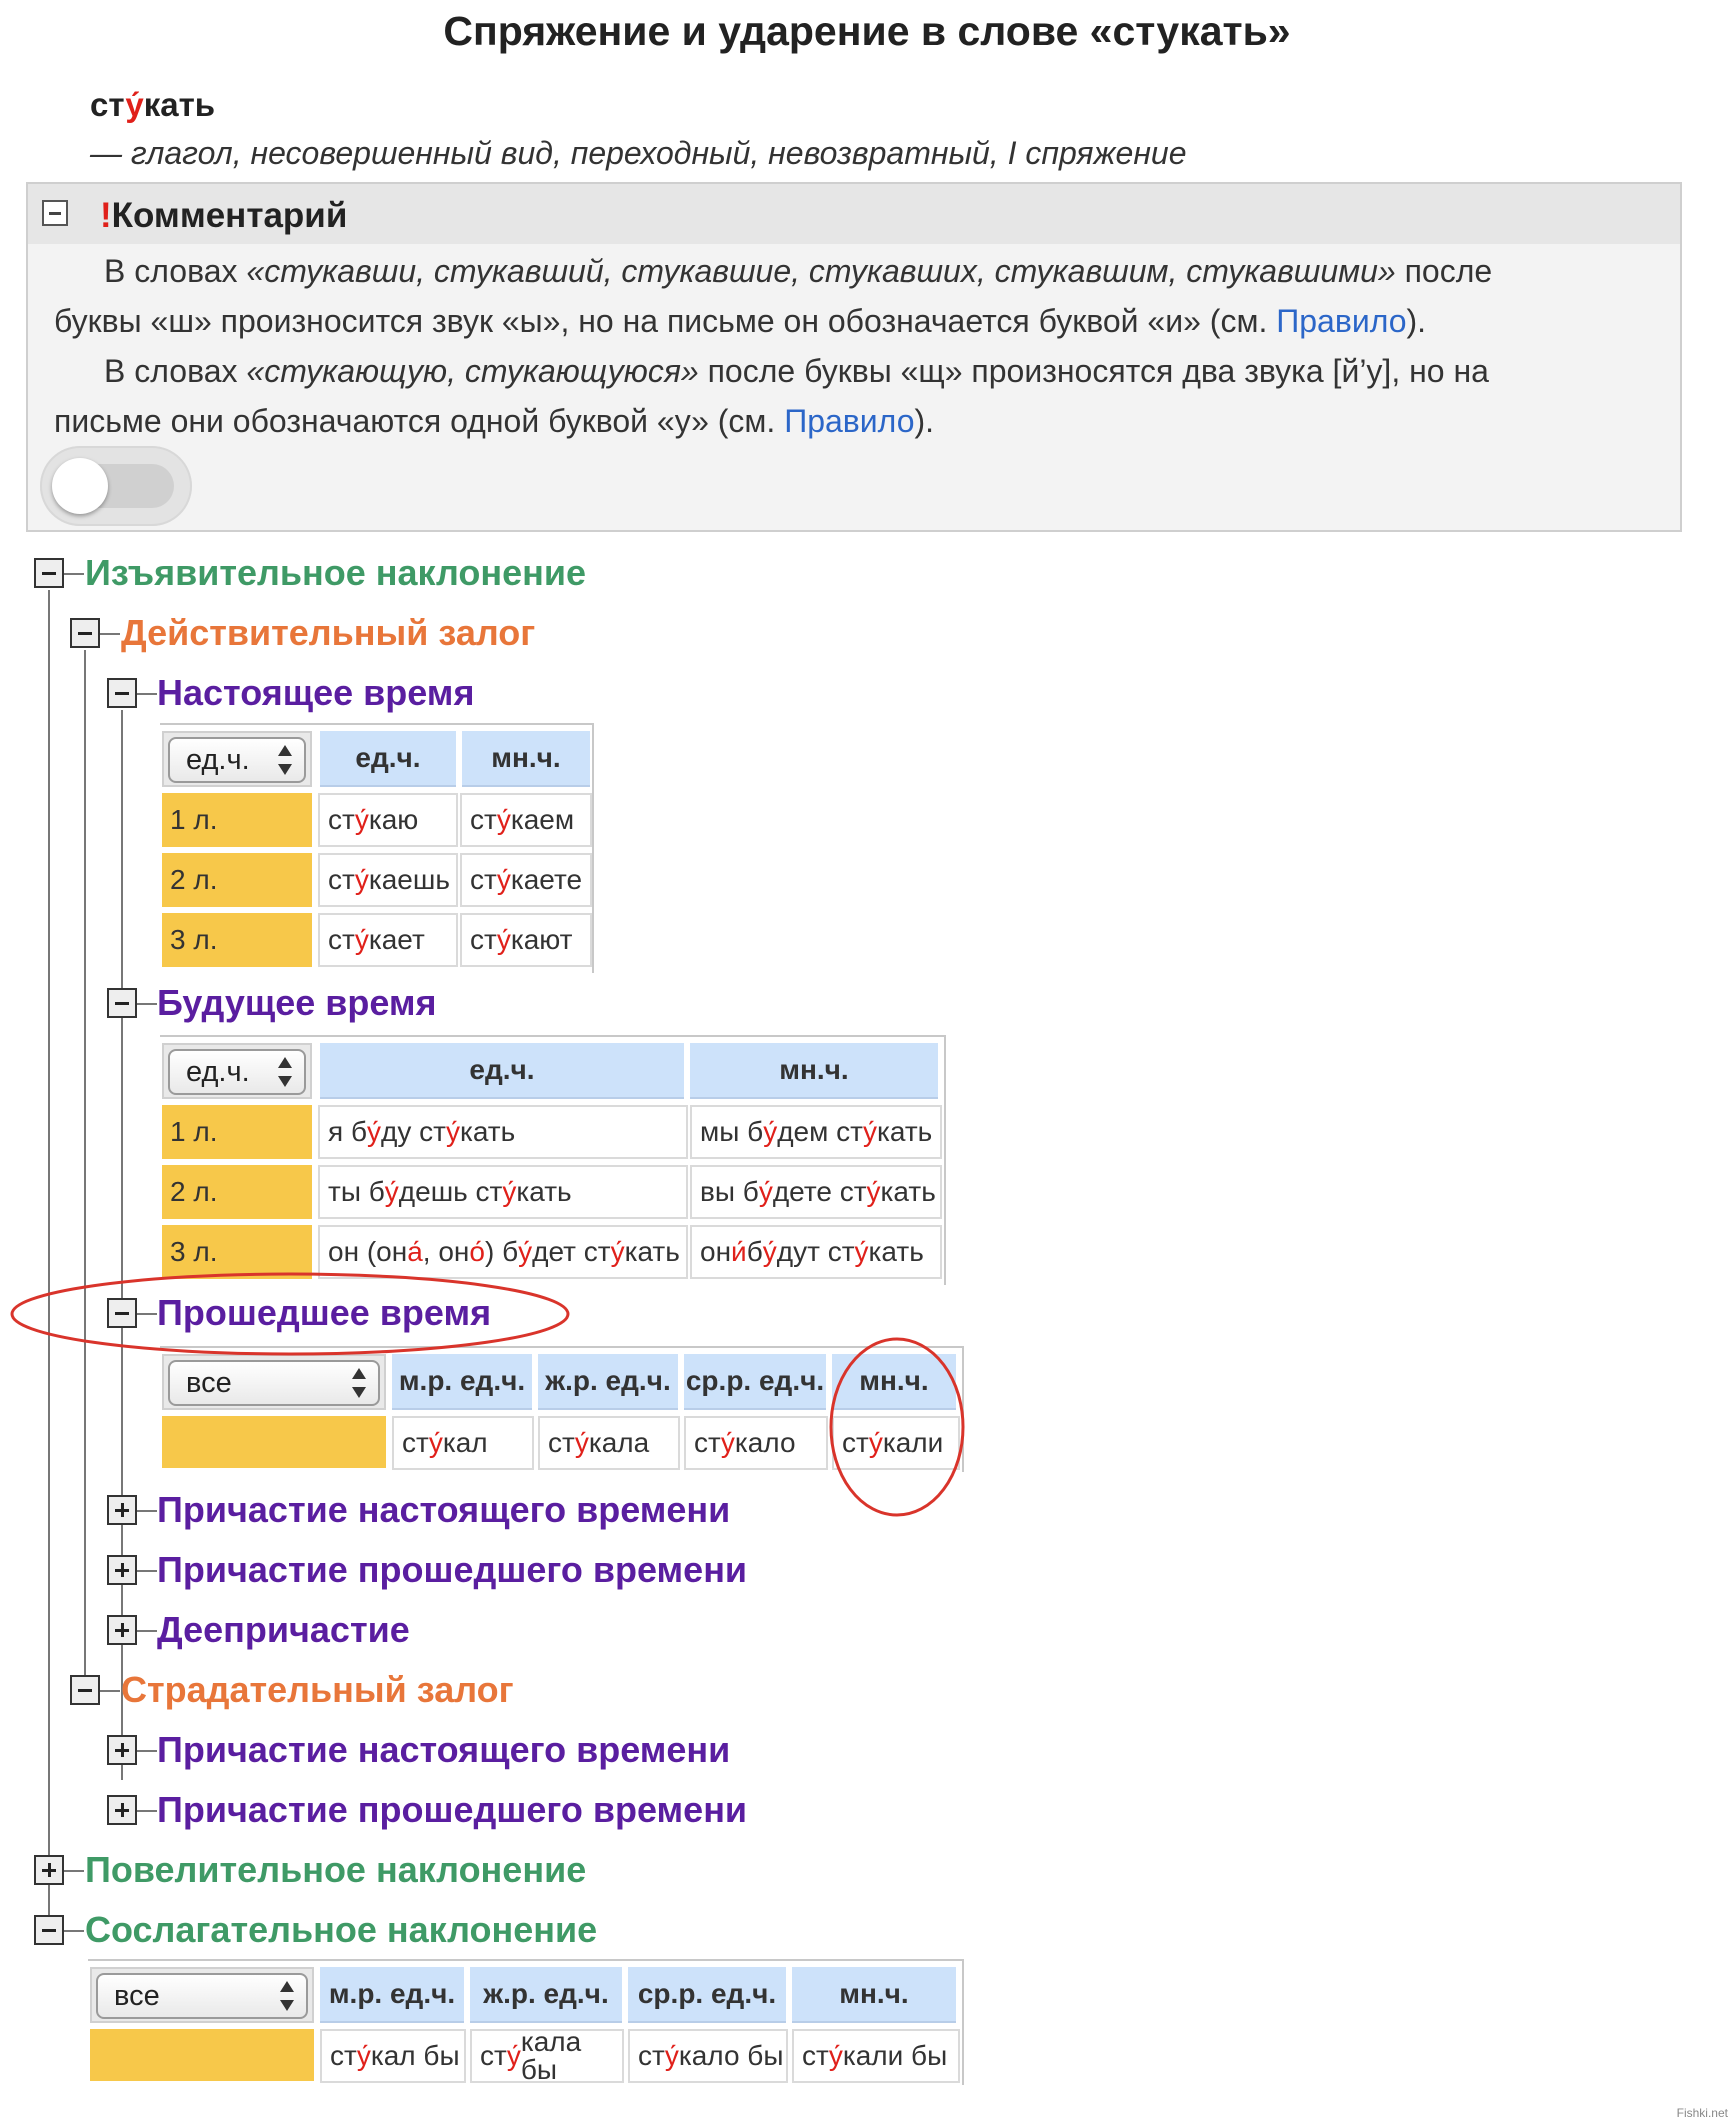  Describe the element at coordinates (487, 1394) in the screenshot. I see `annotation-overlay` at that location.